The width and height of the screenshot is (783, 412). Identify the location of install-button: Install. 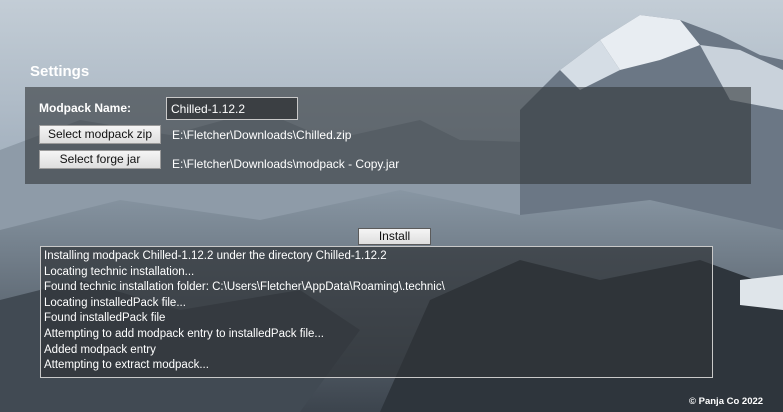
(394, 236).